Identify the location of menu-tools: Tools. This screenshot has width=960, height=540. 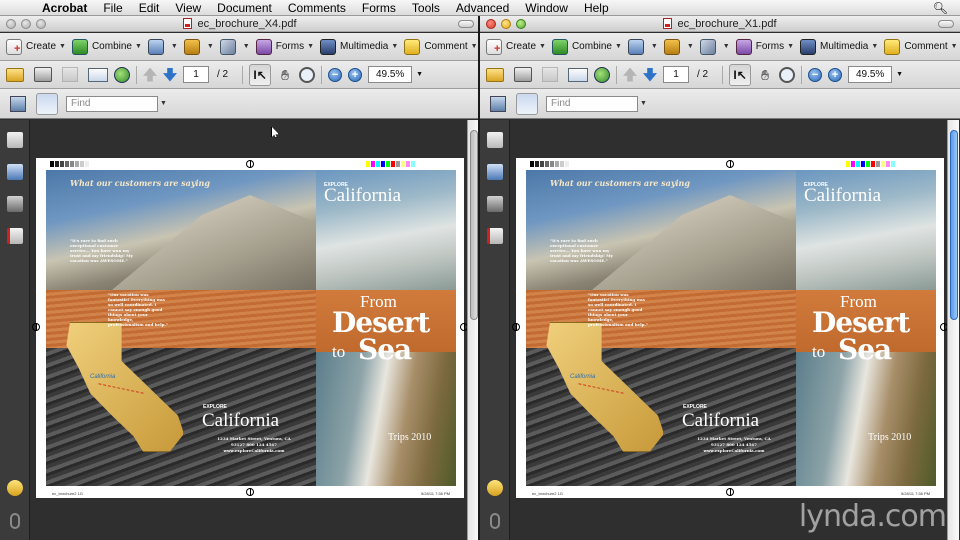
(426, 8).